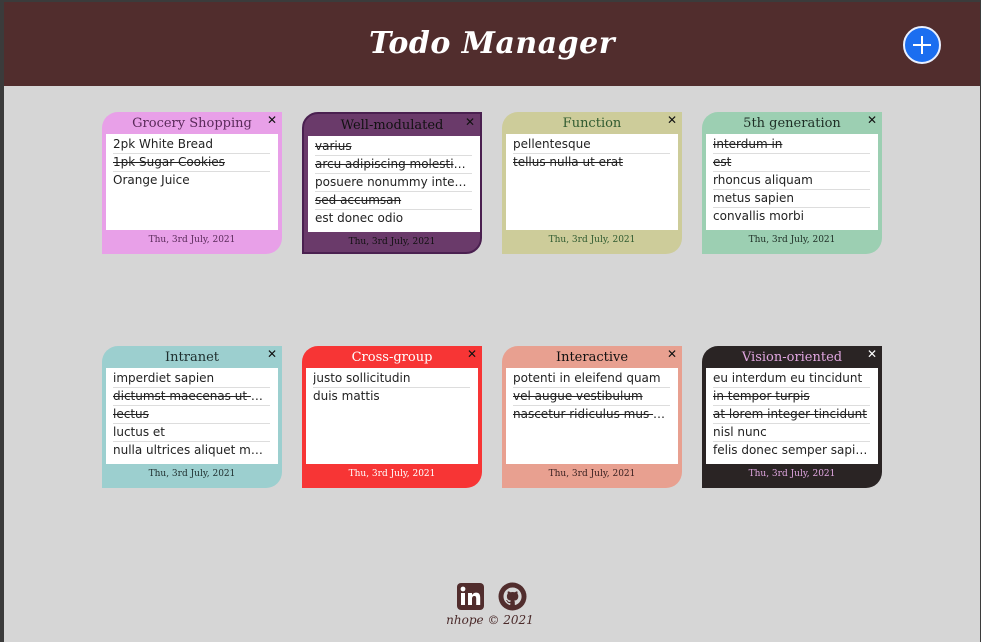  Describe the element at coordinates (490, 620) in the screenshot. I see `copyright-text: nhope © 2021` at that location.